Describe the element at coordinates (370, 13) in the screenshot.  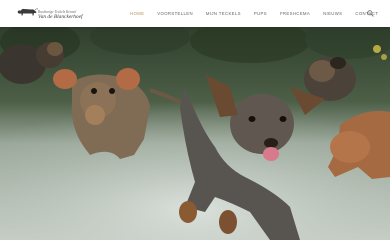
I see `search-icon` at that location.